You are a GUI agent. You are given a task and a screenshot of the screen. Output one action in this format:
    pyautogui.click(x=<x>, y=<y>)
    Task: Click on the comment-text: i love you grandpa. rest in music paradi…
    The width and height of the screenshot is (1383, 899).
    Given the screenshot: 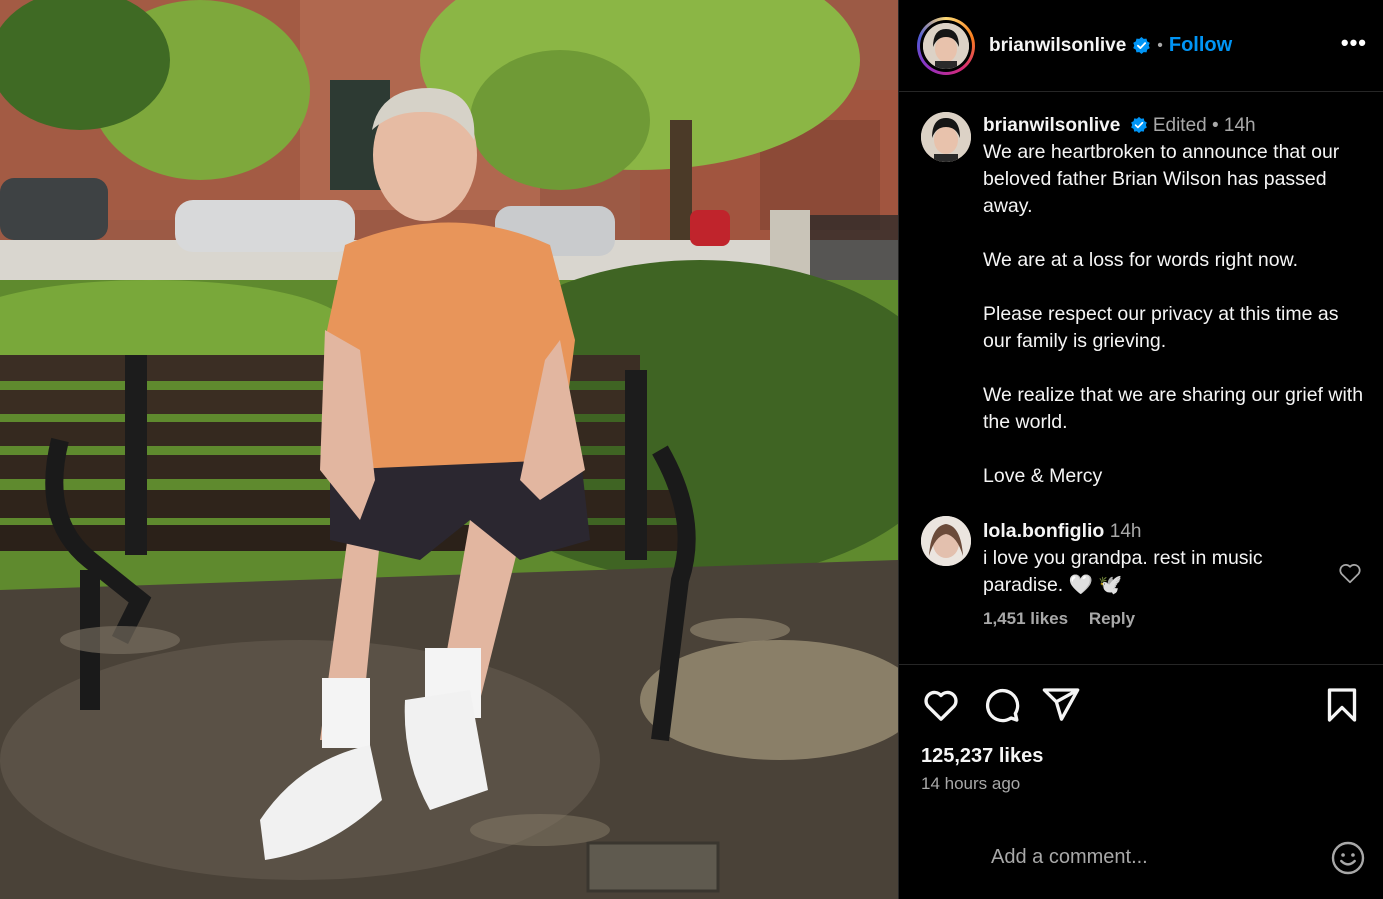 What is the action you would take?
    pyautogui.click(x=1123, y=571)
    